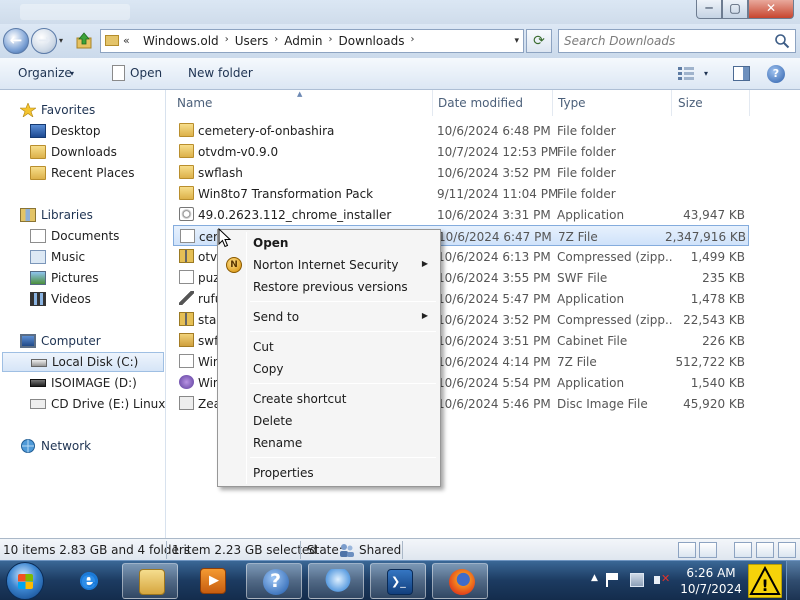  What do you see at coordinates (44, 41) in the screenshot?
I see `forward-button: →` at bounding box center [44, 41].